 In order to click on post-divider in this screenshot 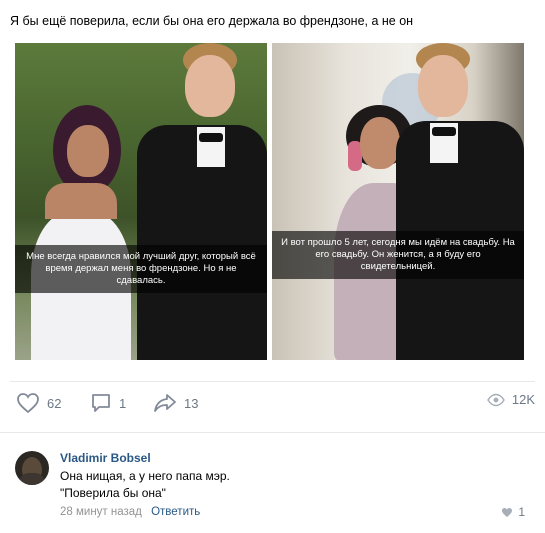, I will do `click(272, 381)`.